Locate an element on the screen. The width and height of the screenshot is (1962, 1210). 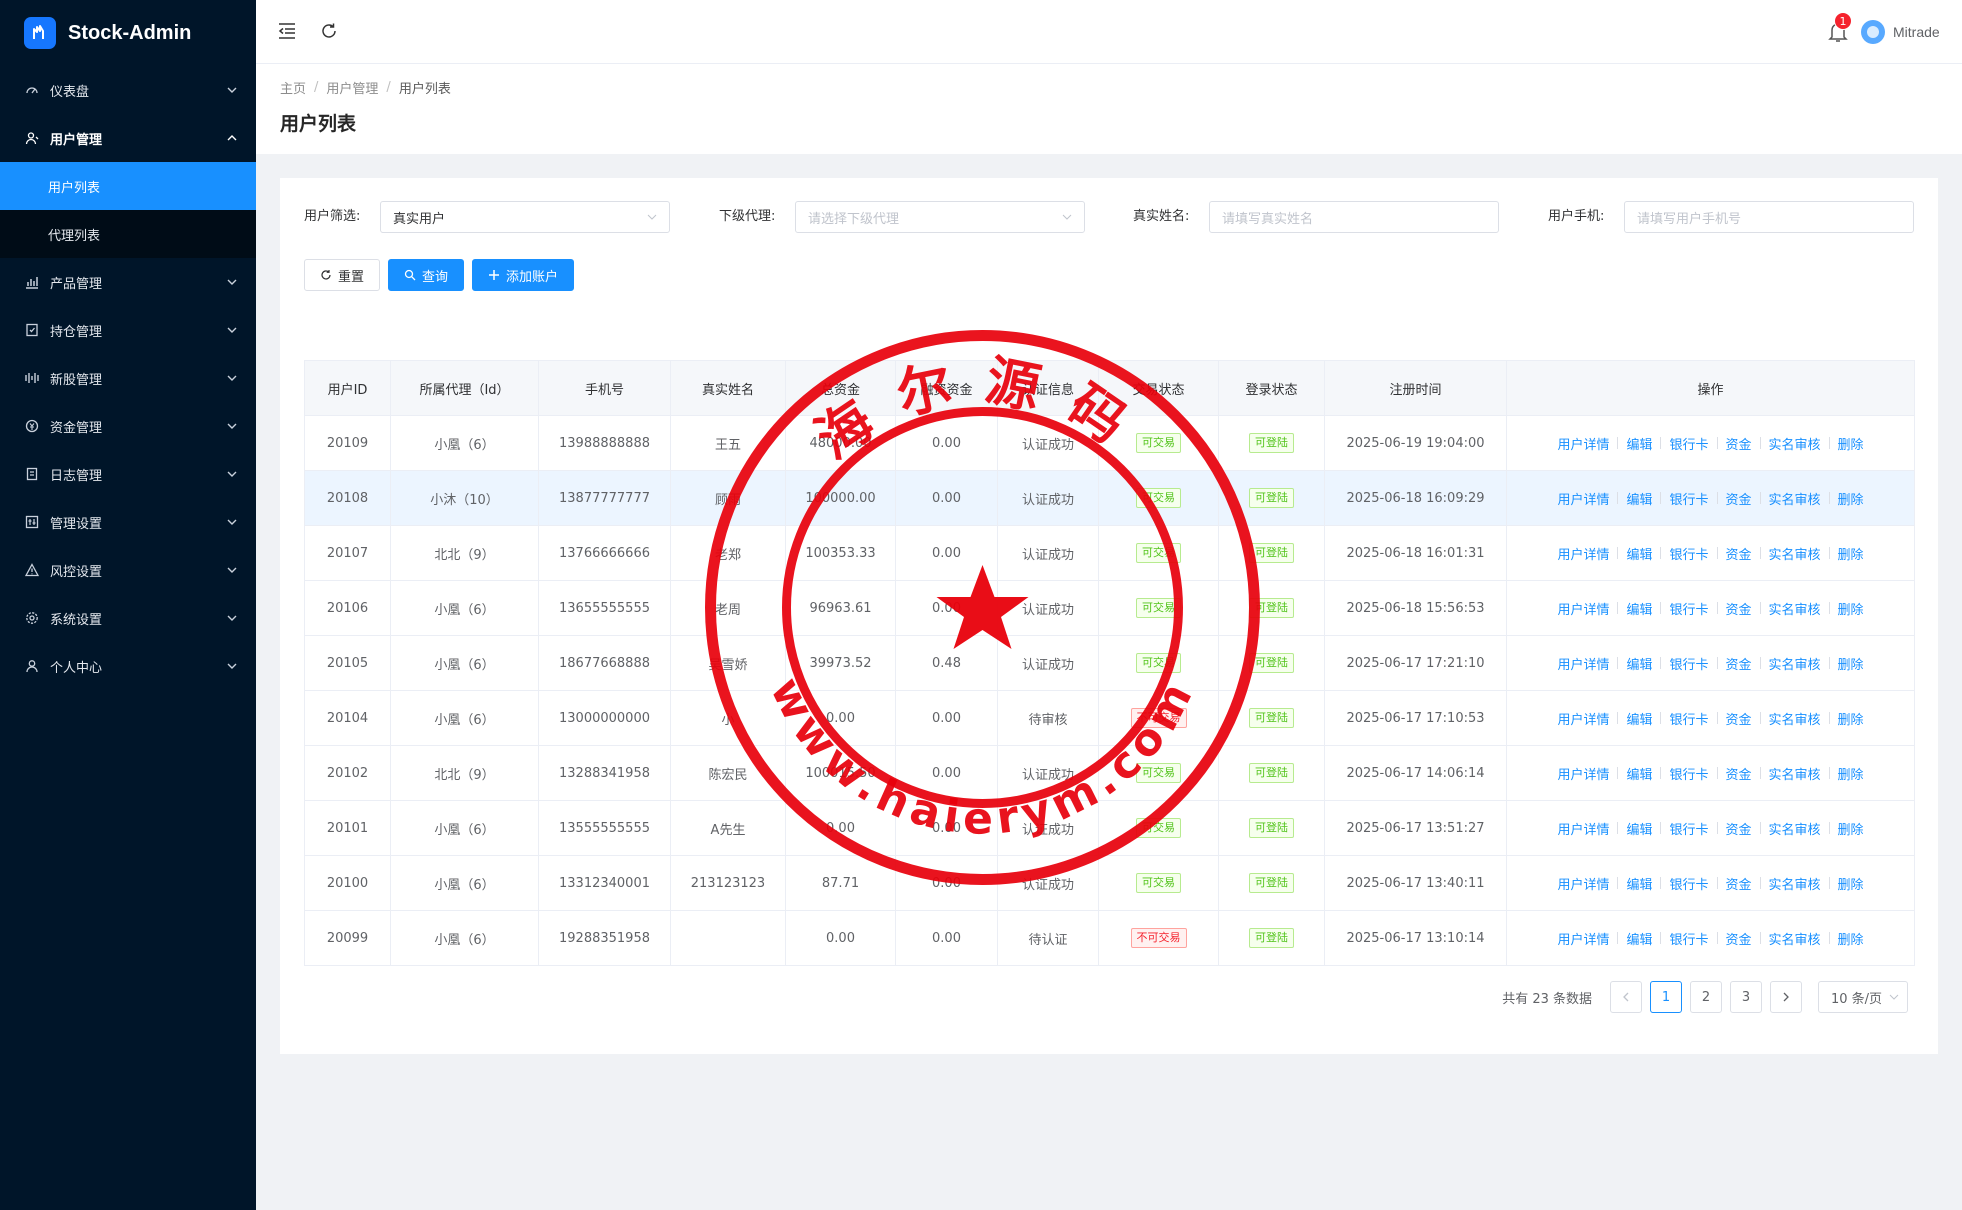
realname-input: 请填写真实姓名 is located at coordinates (1354, 217).